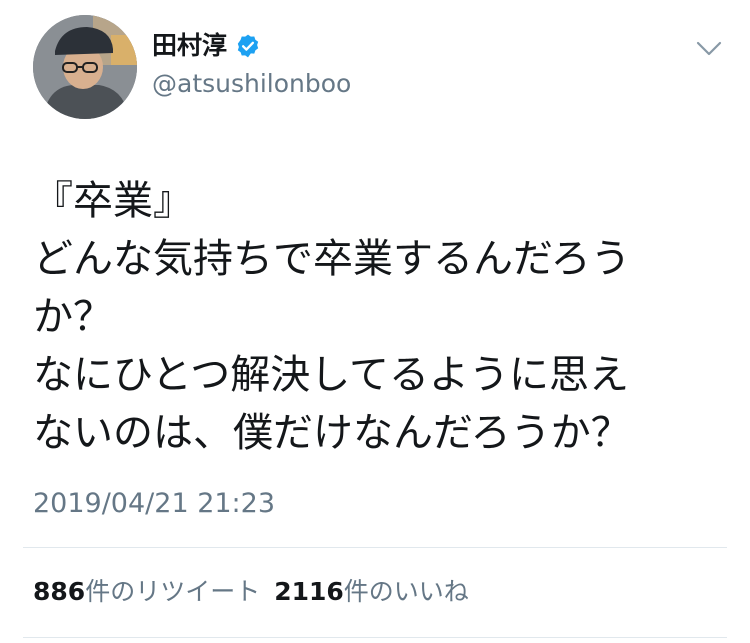  I want to click on chevron-down-icon, so click(709, 49).